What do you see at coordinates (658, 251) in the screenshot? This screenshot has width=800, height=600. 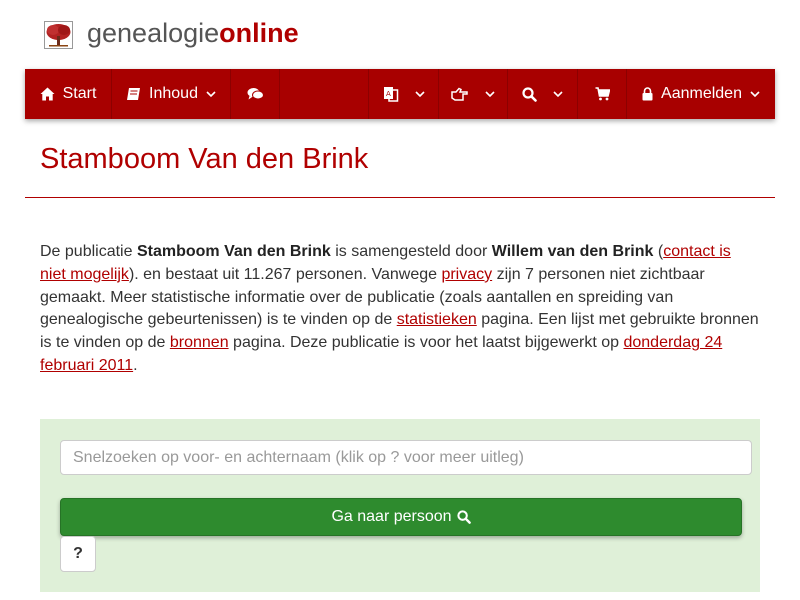 I see `intro-text: (` at bounding box center [658, 251].